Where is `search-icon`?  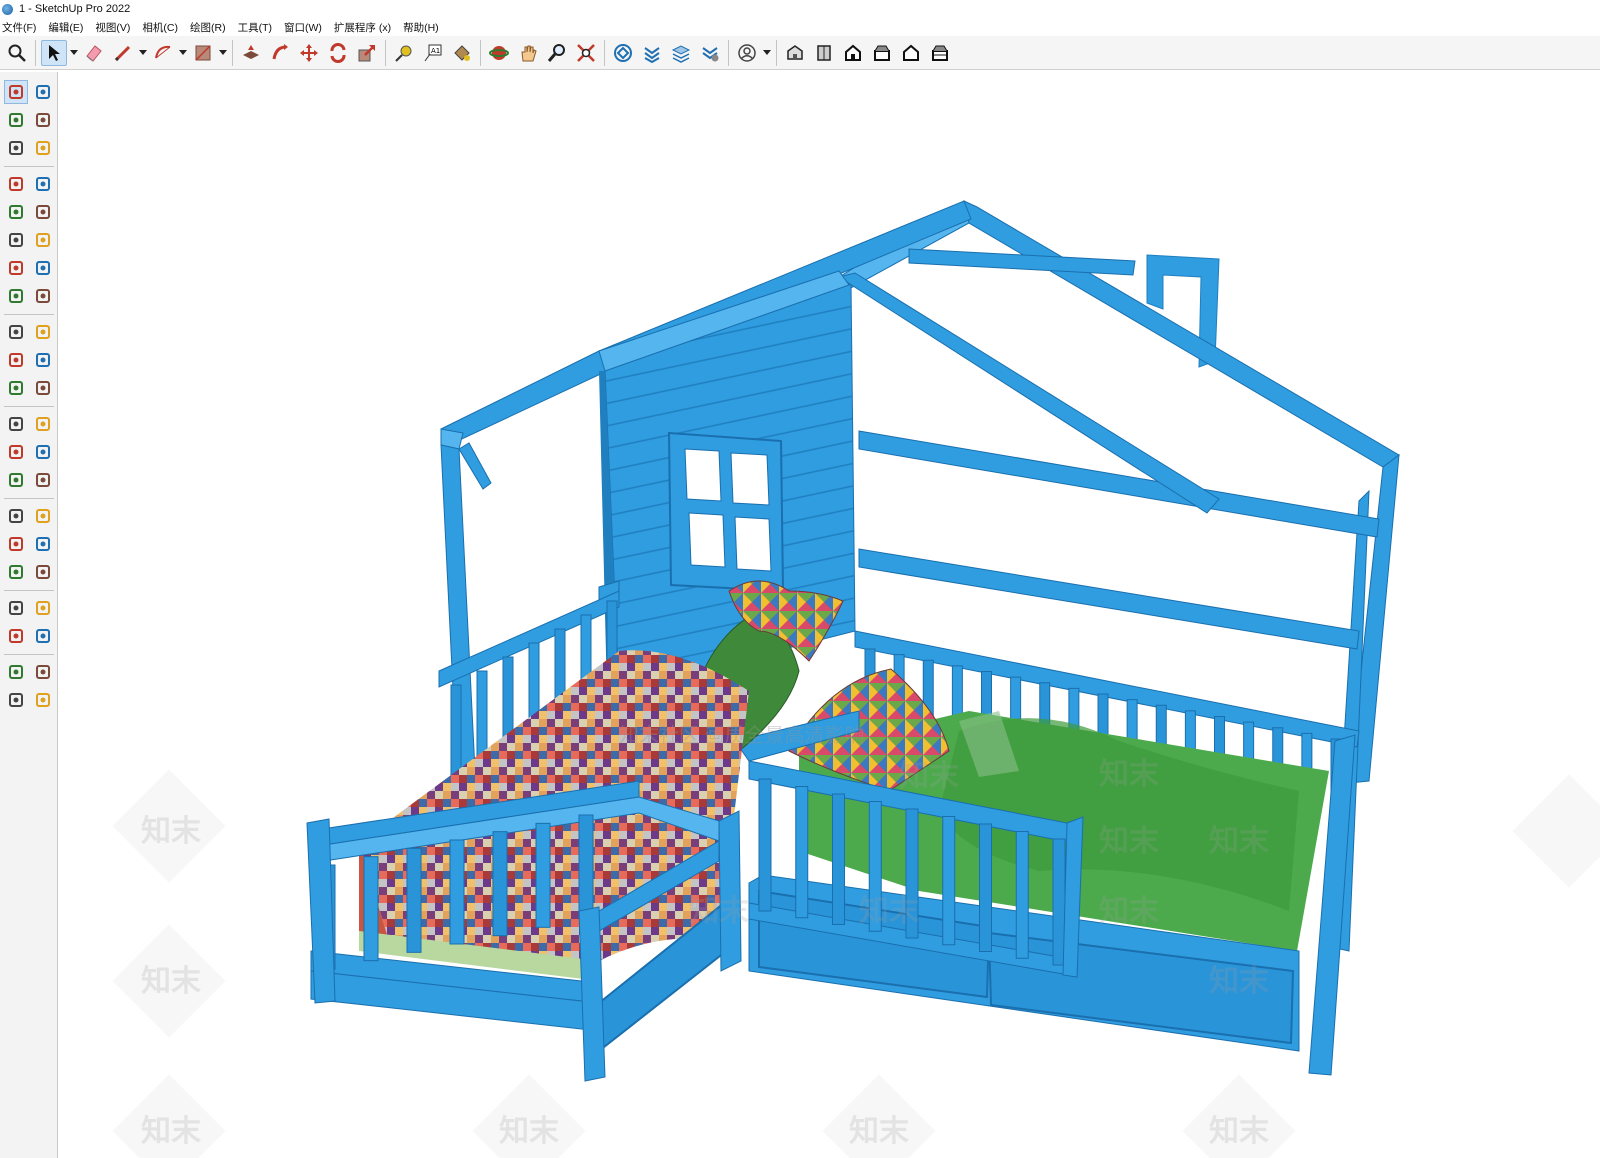
search-icon is located at coordinates (17, 53).